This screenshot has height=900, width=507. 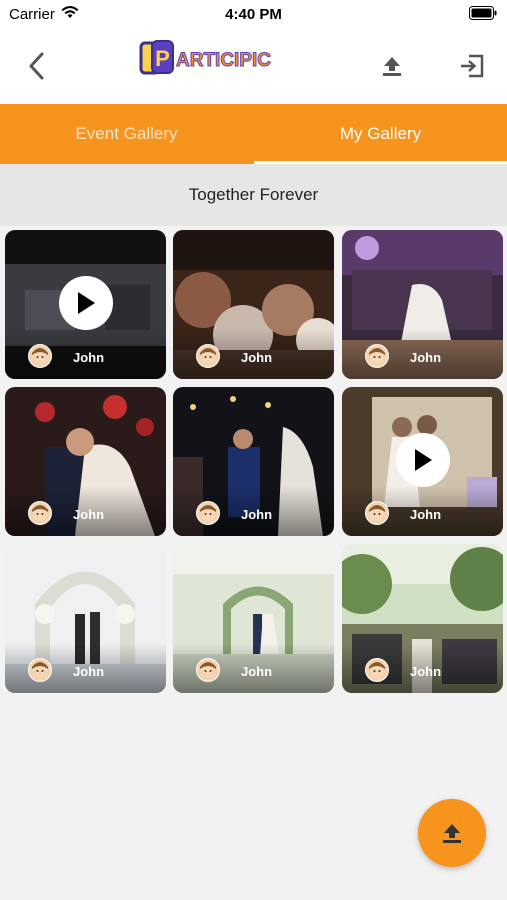 What do you see at coordinates (126, 134) in the screenshot?
I see `tab-event-gallery: Event Gallery` at bounding box center [126, 134].